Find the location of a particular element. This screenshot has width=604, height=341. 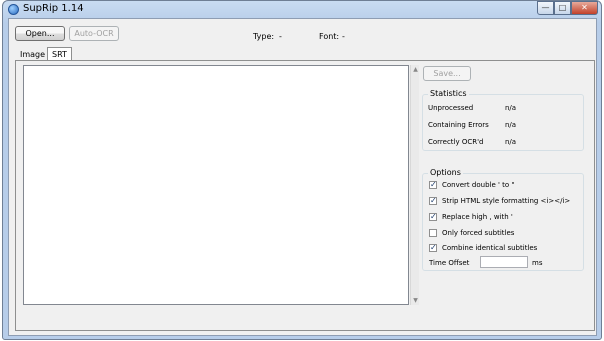

only-forced-checkbox is located at coordinates (433, 233).